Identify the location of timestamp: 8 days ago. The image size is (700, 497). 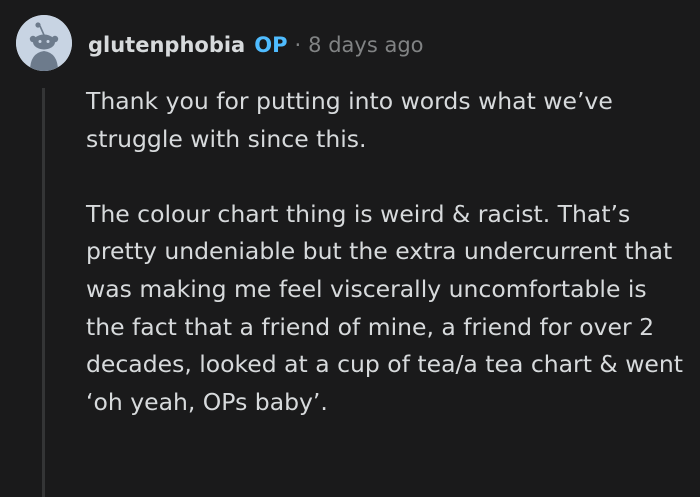
(365, 45).